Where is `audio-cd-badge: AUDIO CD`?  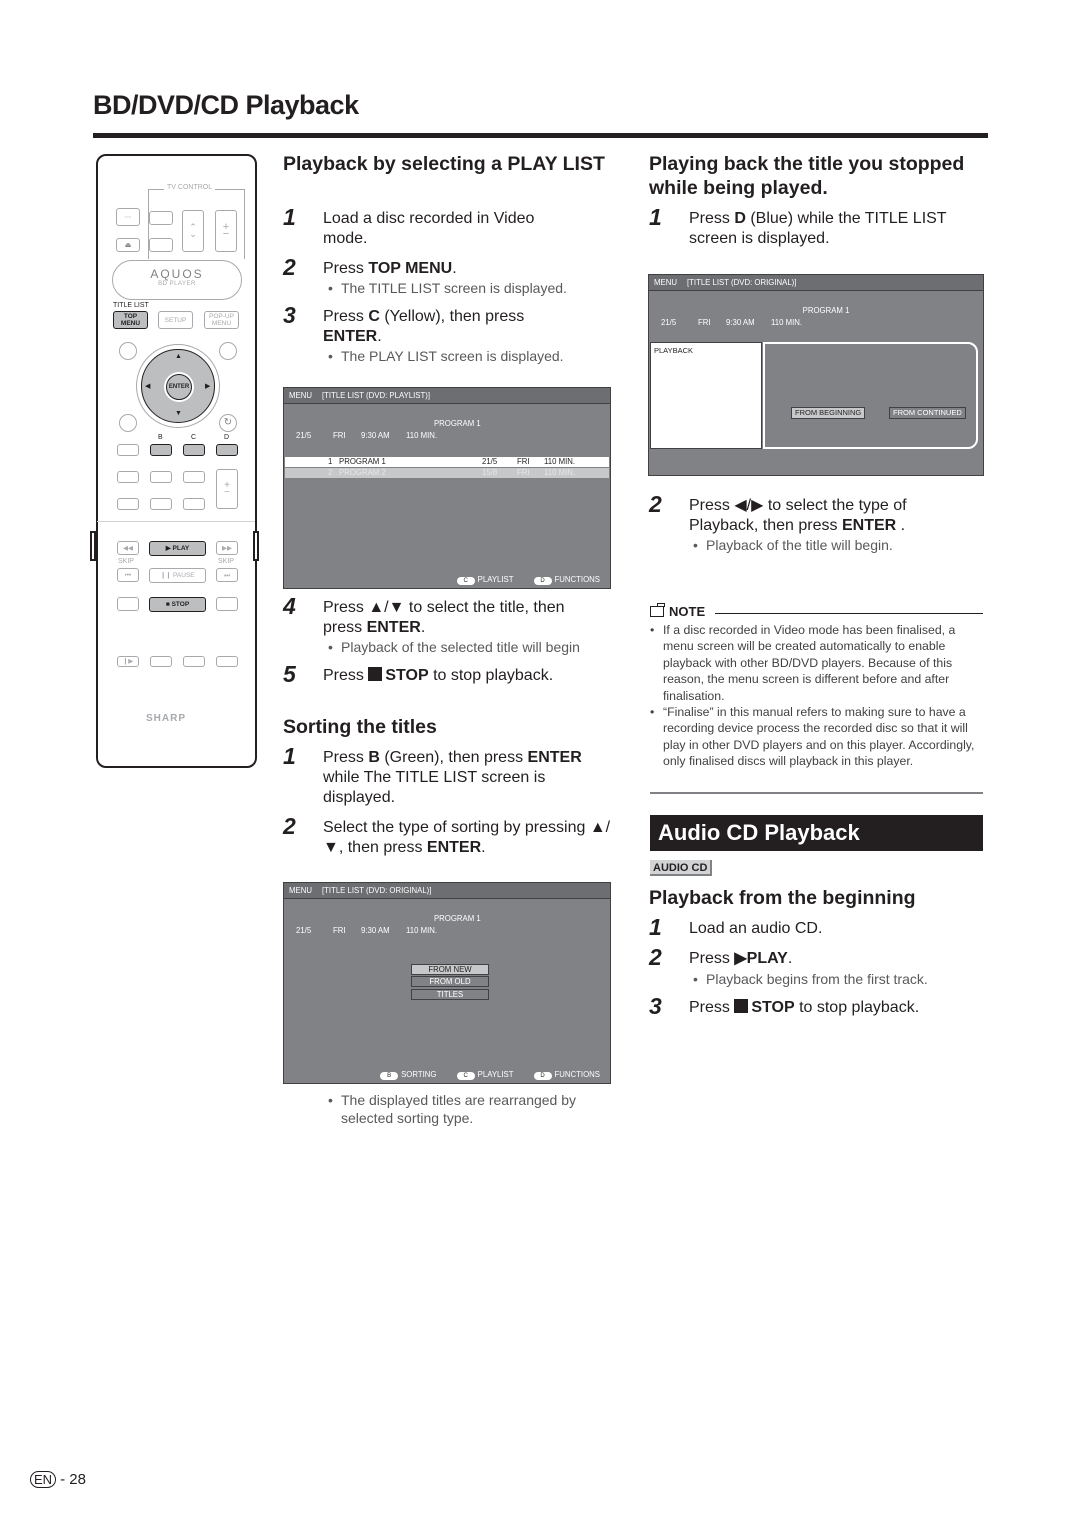
audio-cd-badge: AUDIO CD is located at coordinates (681, 868).